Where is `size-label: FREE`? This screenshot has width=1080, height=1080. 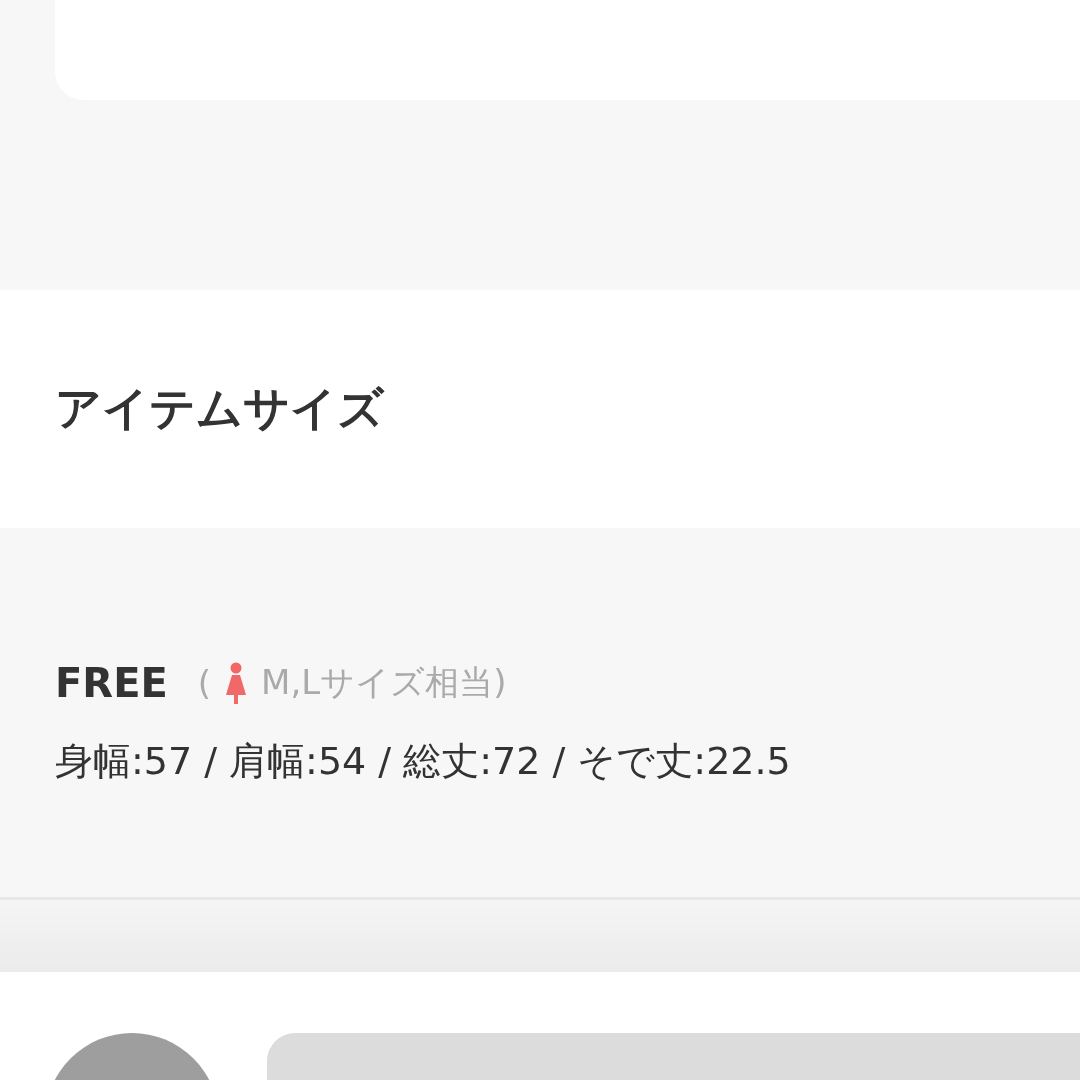 size-label: FREE is located at coordinates (111, 683).